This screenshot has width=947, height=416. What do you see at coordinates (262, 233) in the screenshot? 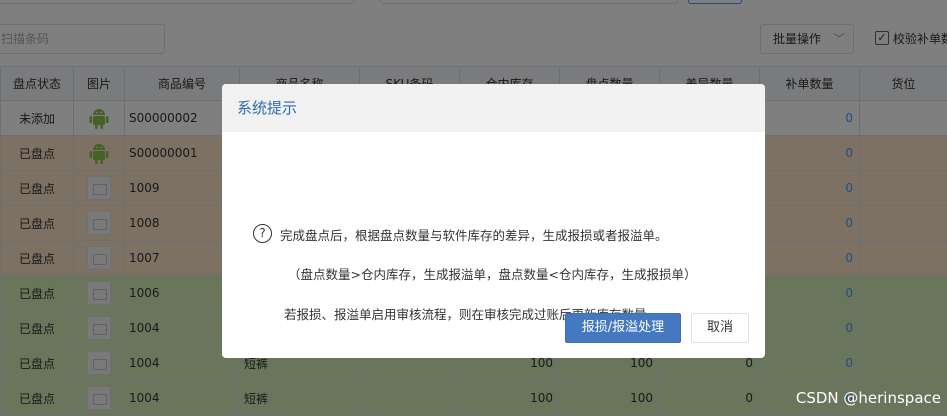
I see `question-icon: ?` at bounding box center [262, 233].